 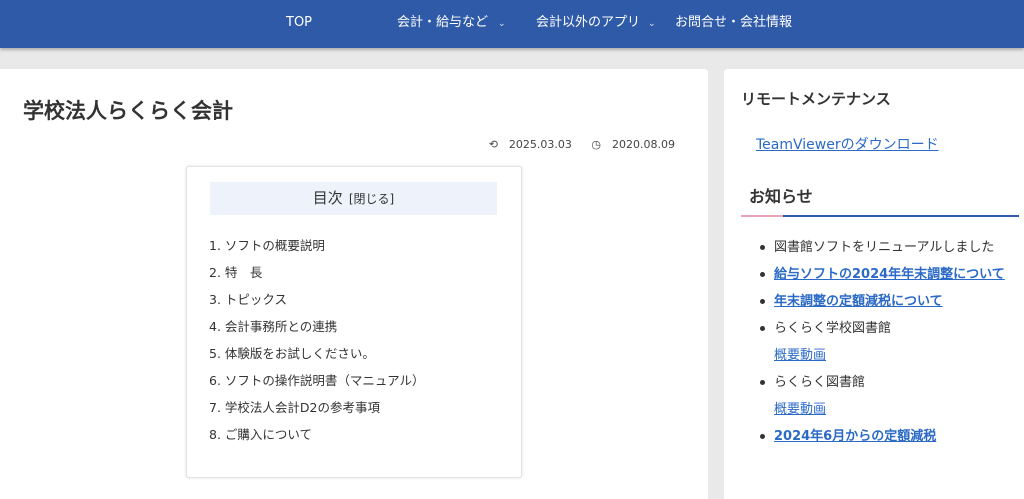 I want to click on list-item: 年末調整の定額減税について, so click(x=890, y=301).